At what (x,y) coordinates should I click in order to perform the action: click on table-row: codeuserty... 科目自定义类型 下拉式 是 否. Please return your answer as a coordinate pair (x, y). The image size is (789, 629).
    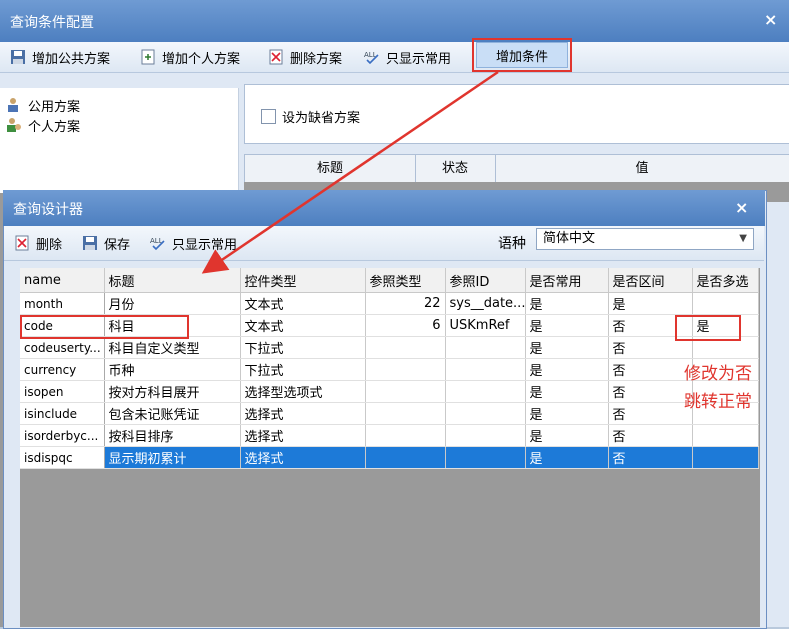
    Looking at the image, I should click on (389, 347).